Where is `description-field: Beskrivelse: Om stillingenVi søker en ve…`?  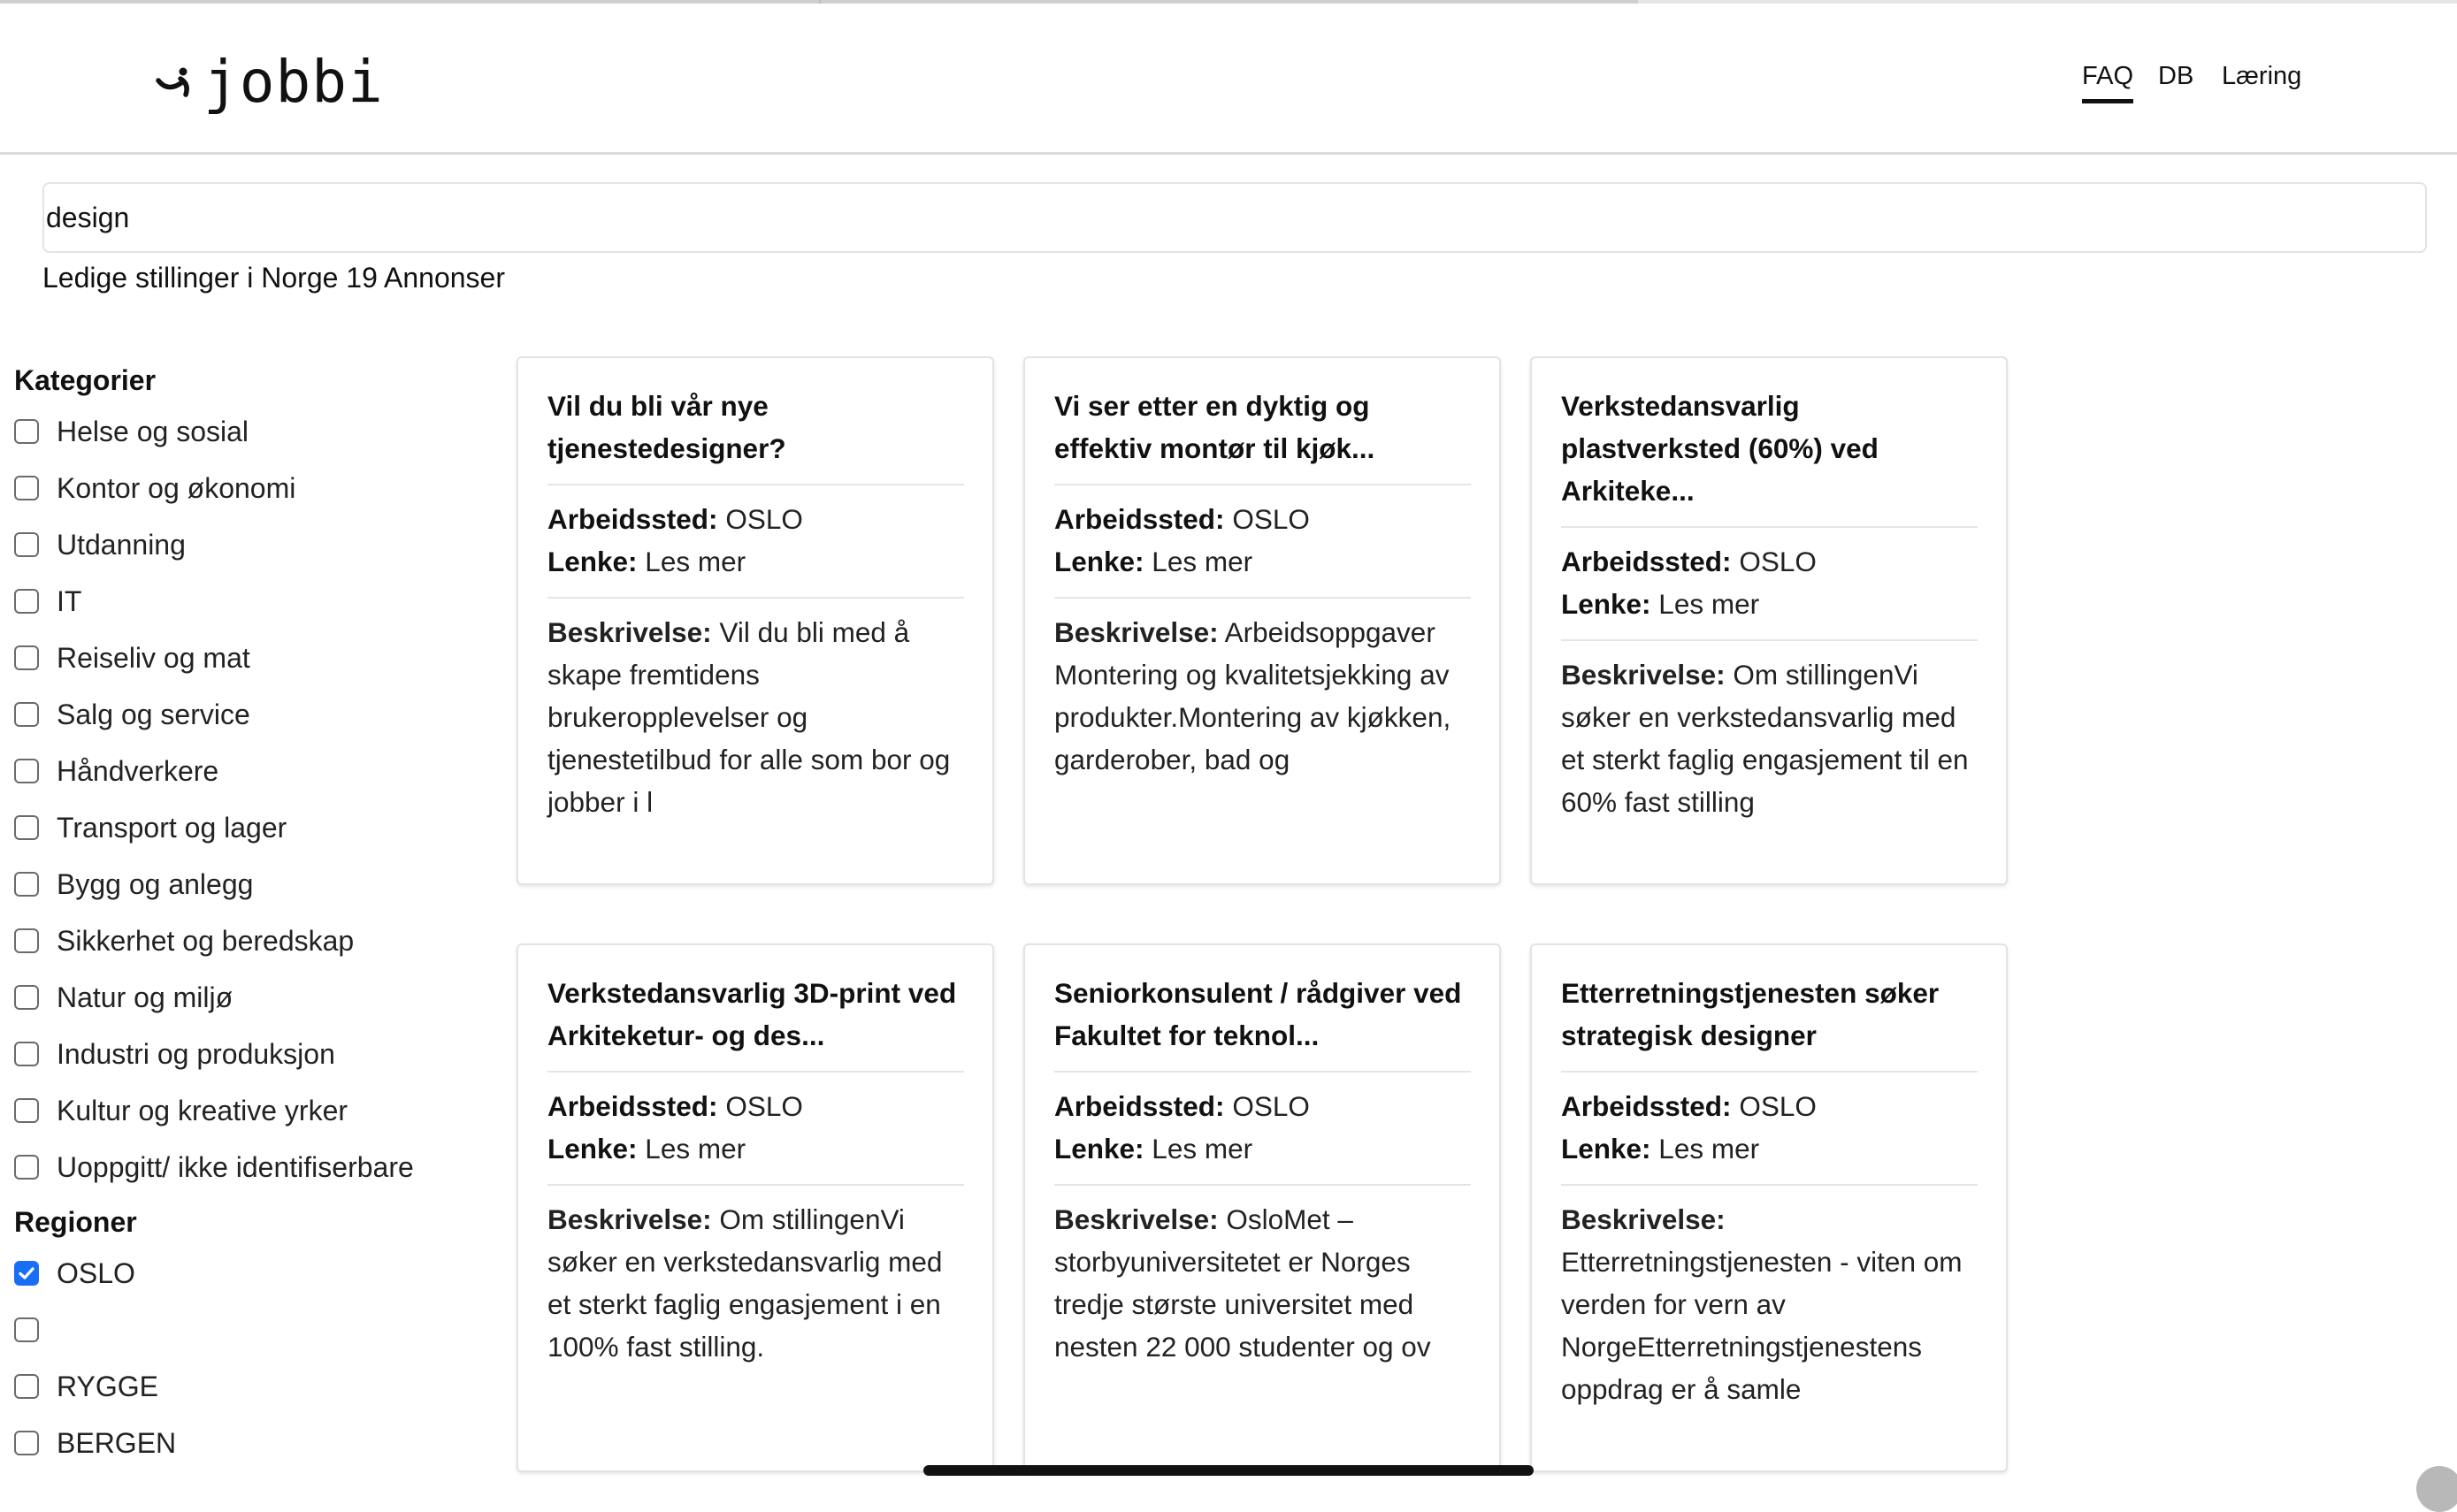 description-field: Beskrivelse: Om stillingenVi søker en ve… is located at coordinates (1769, 738).